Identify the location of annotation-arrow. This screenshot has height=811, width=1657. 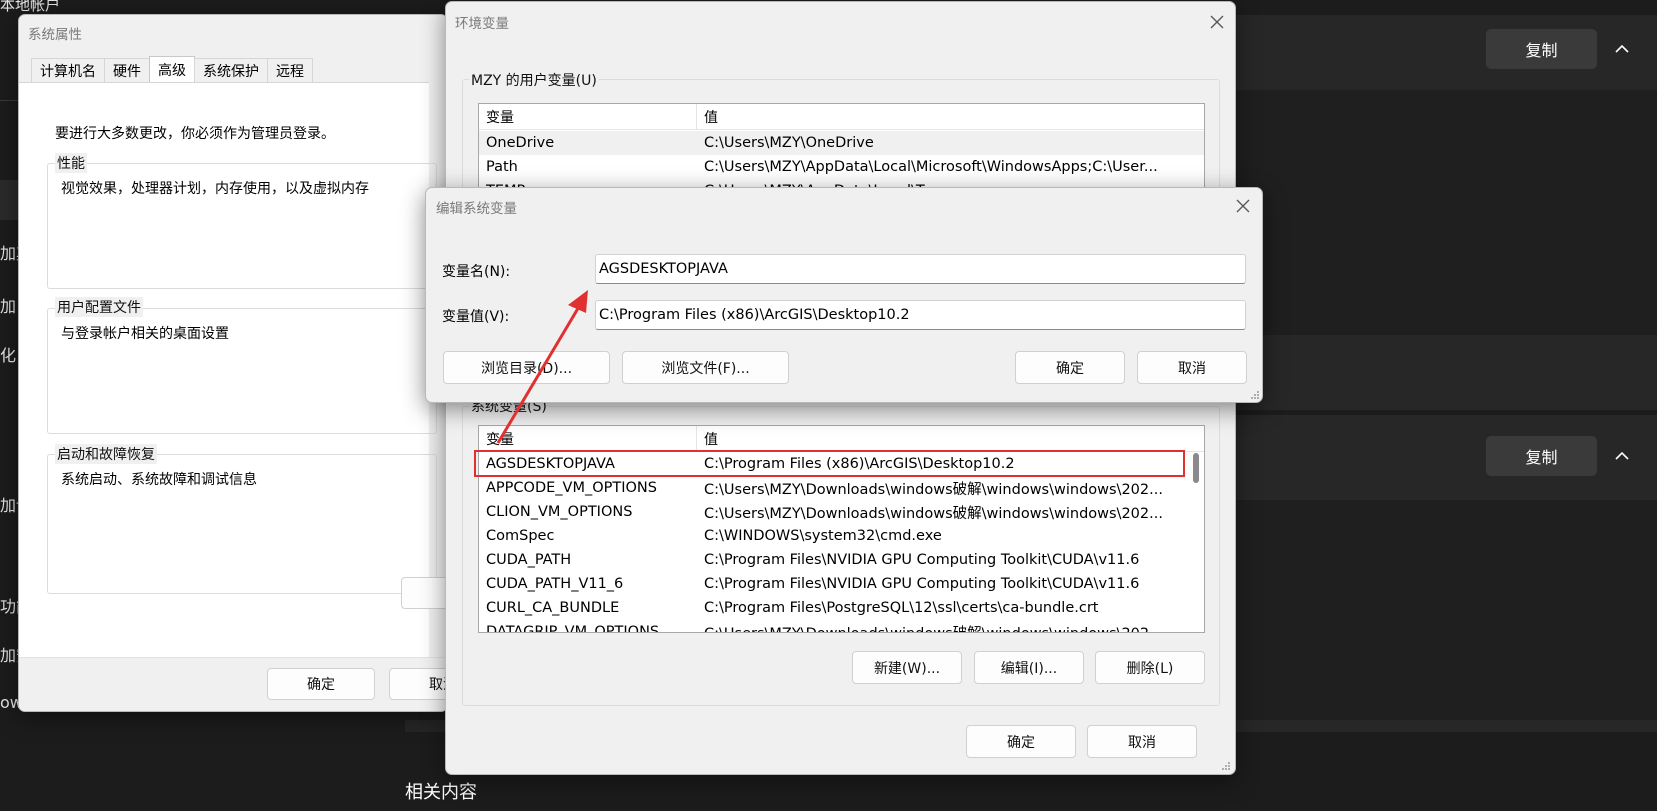
(542, 367).